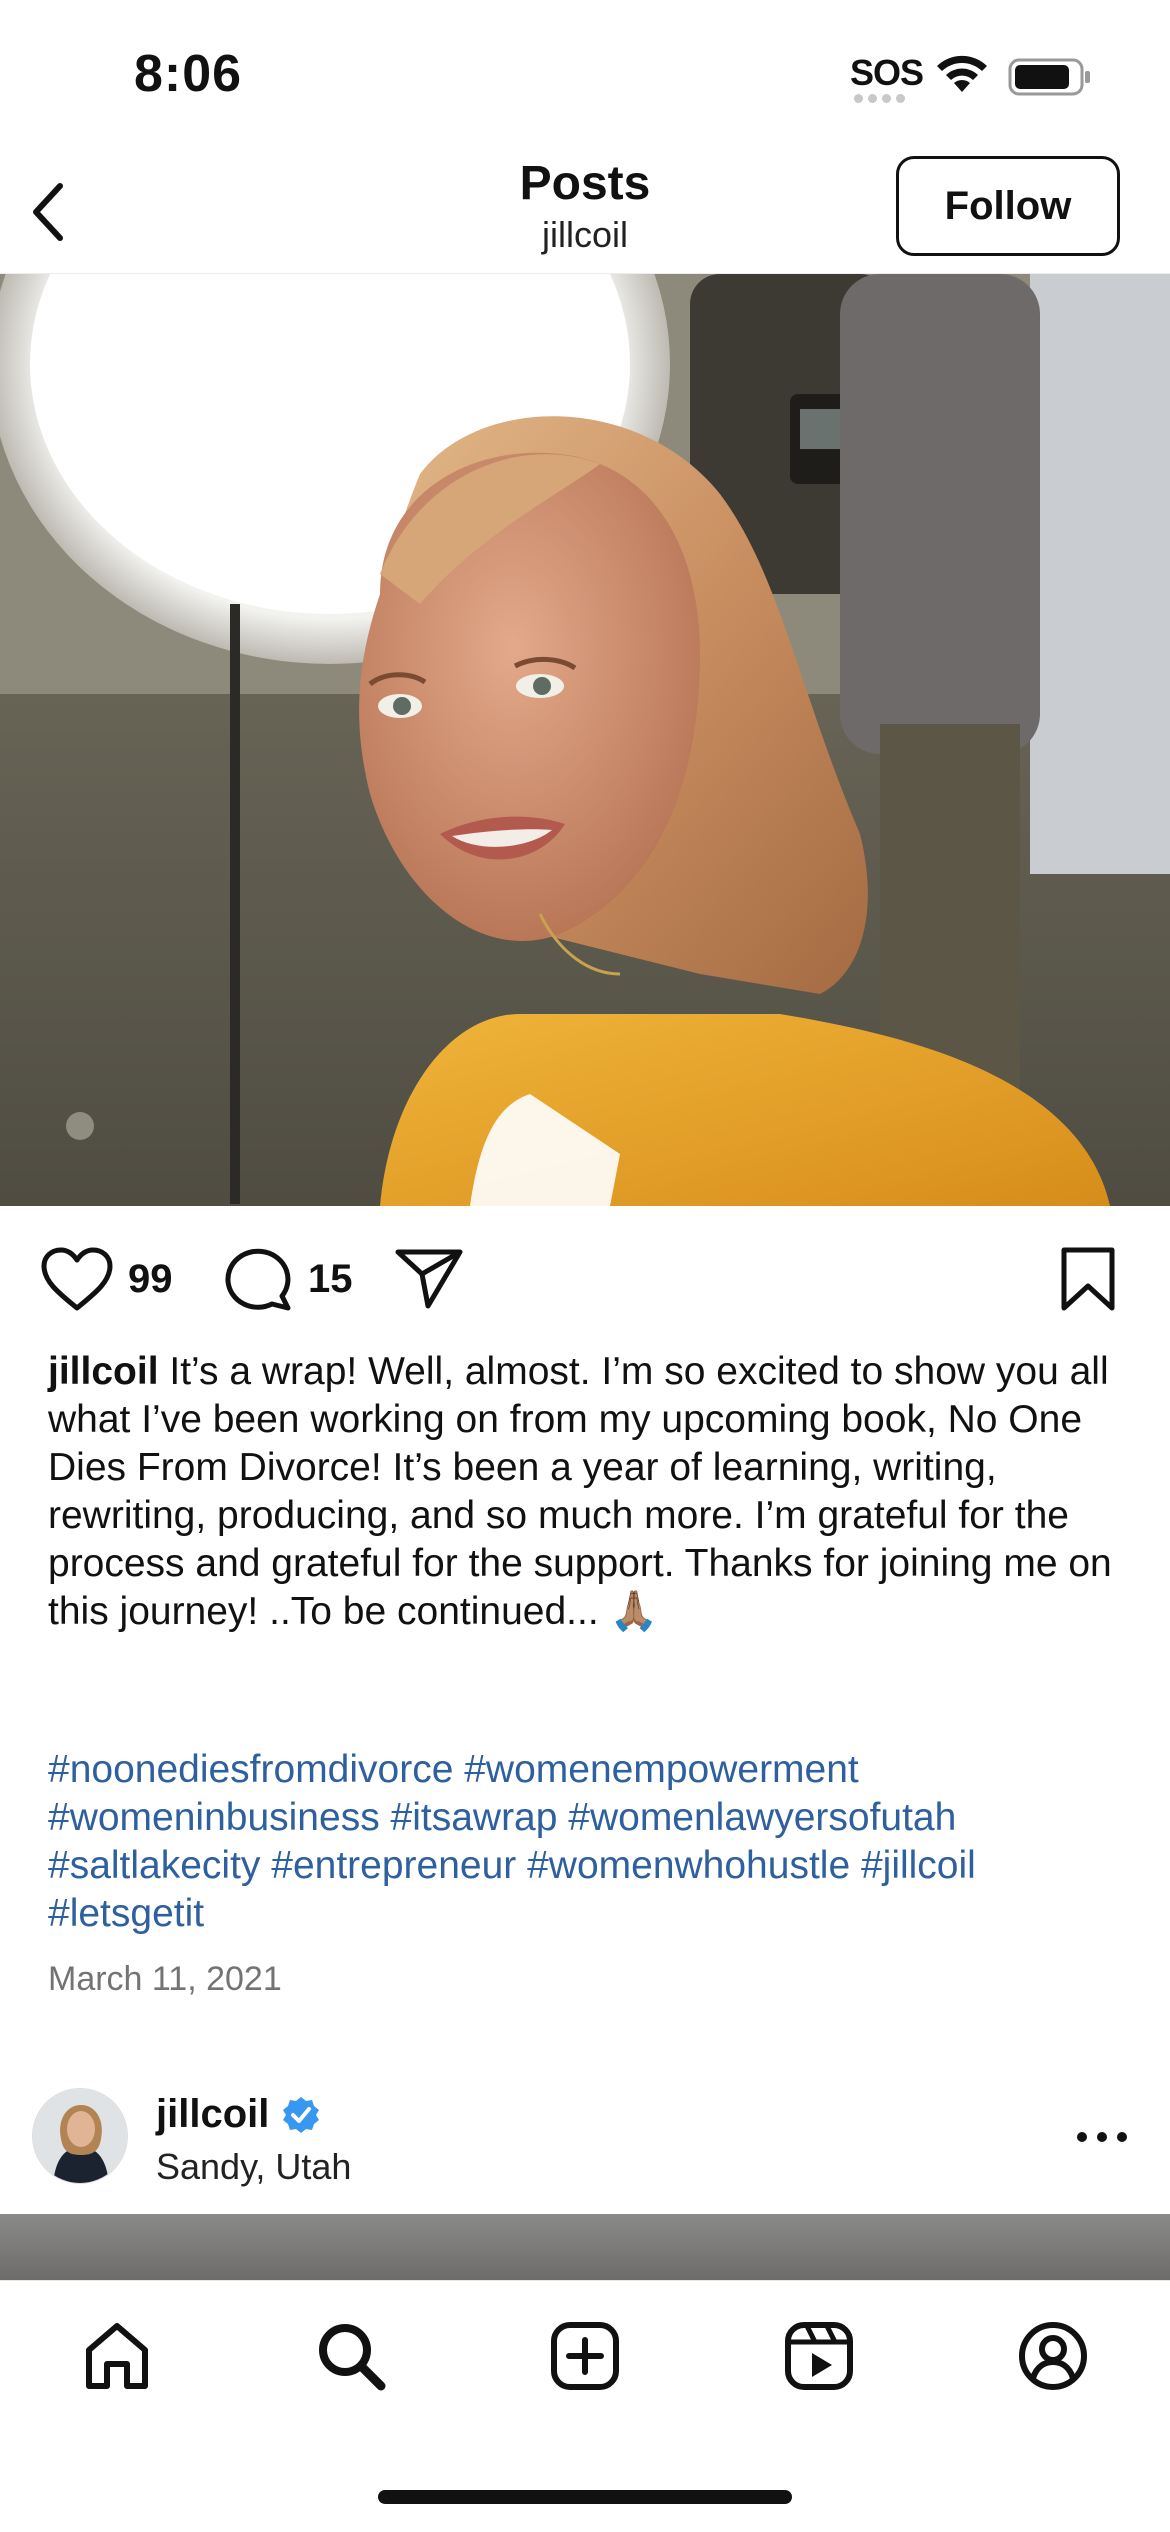 Image resolution: width=1170 pixels, height=2532 pixels. I want to click on heart-icon, so click(77, 1279).